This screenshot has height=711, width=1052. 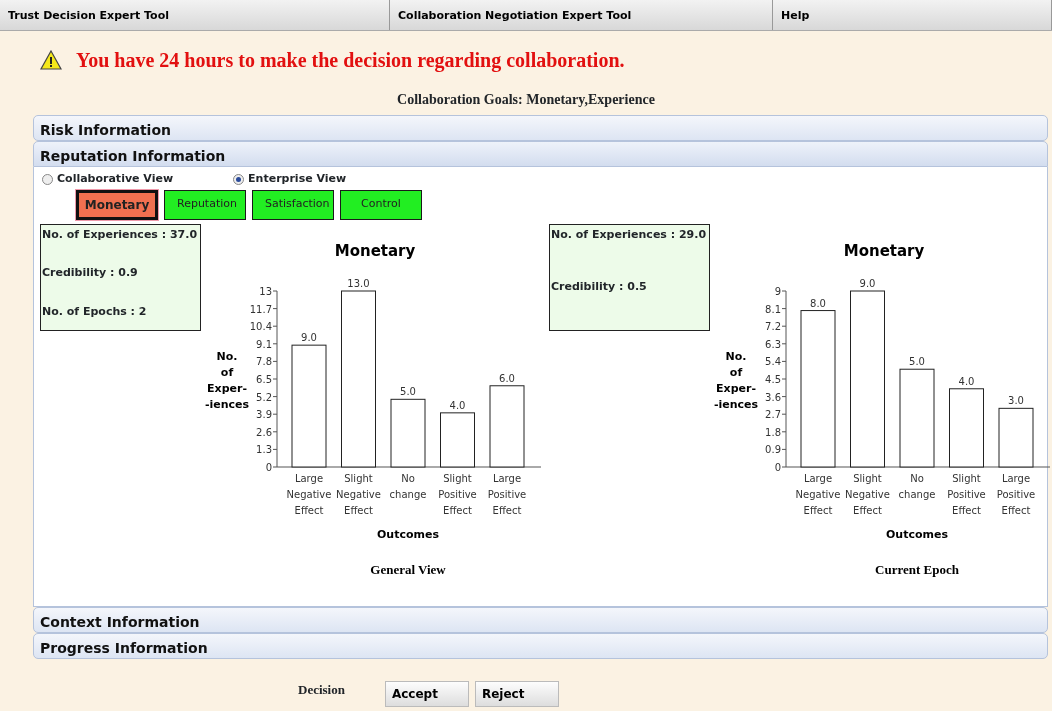 I want to click on tick-label: 5.2, so click(x=264, y=397).